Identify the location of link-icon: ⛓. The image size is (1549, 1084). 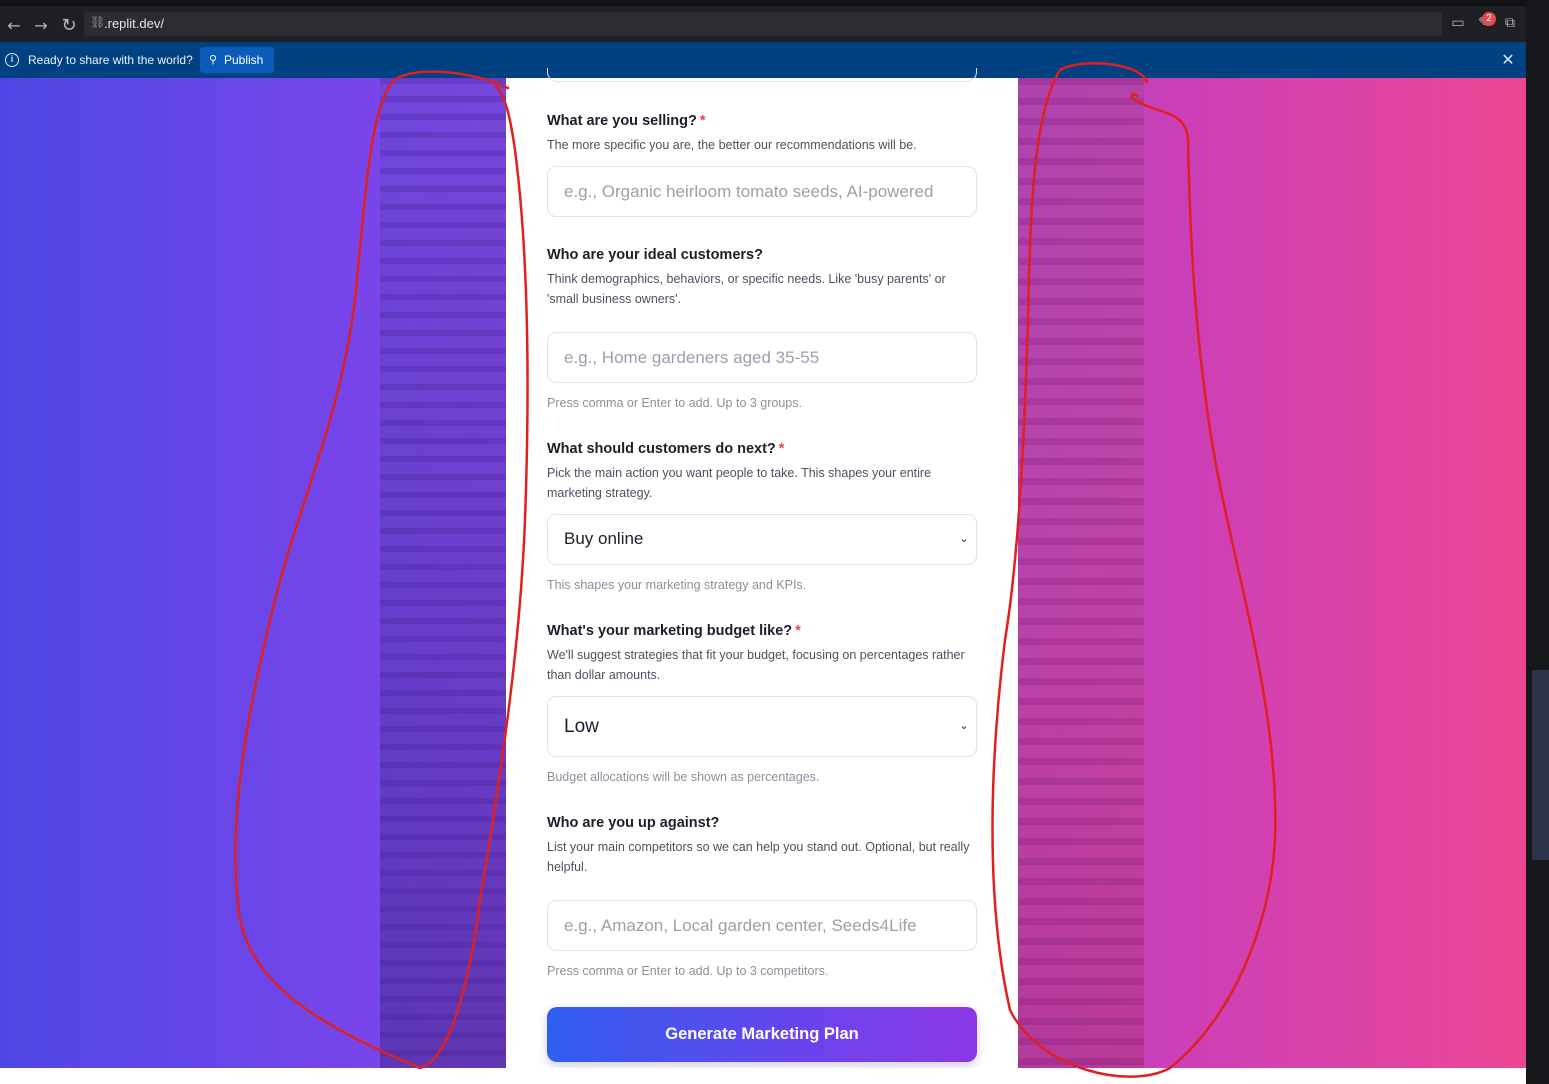
(98, 22).